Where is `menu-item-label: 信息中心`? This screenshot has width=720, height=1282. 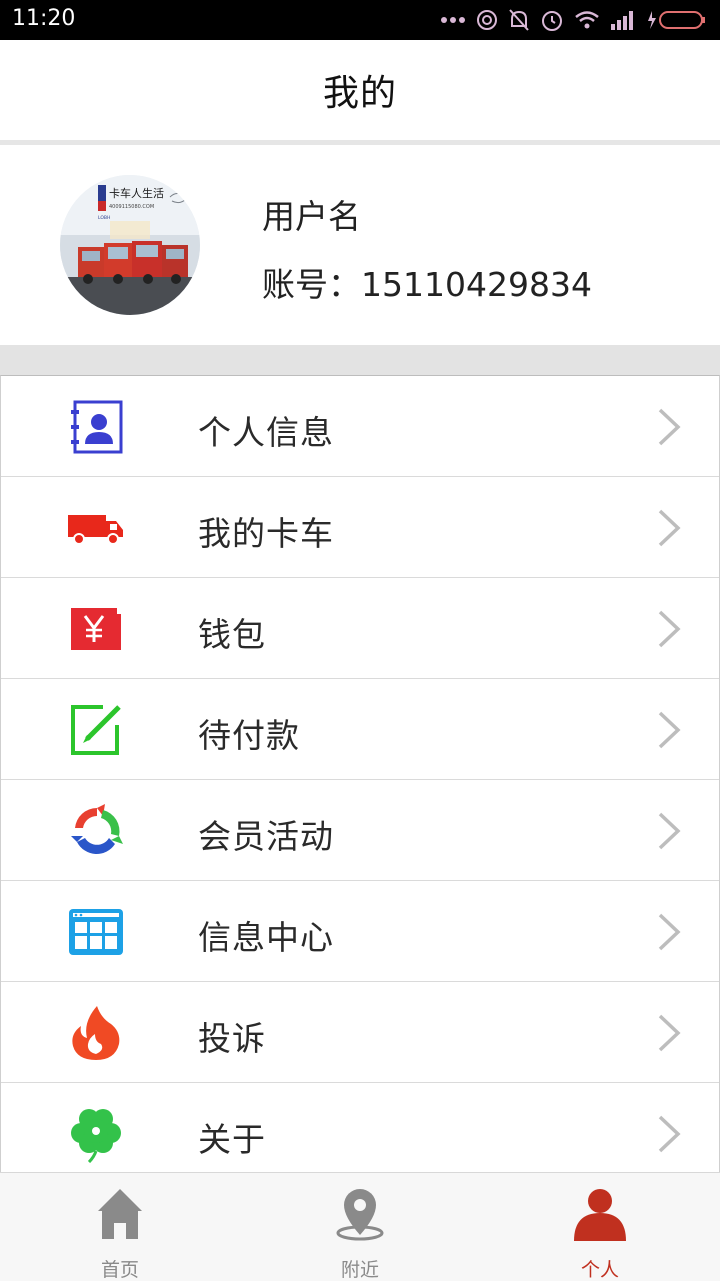 menu-item-label: 信息中心 is located at coordinates (266, 937).